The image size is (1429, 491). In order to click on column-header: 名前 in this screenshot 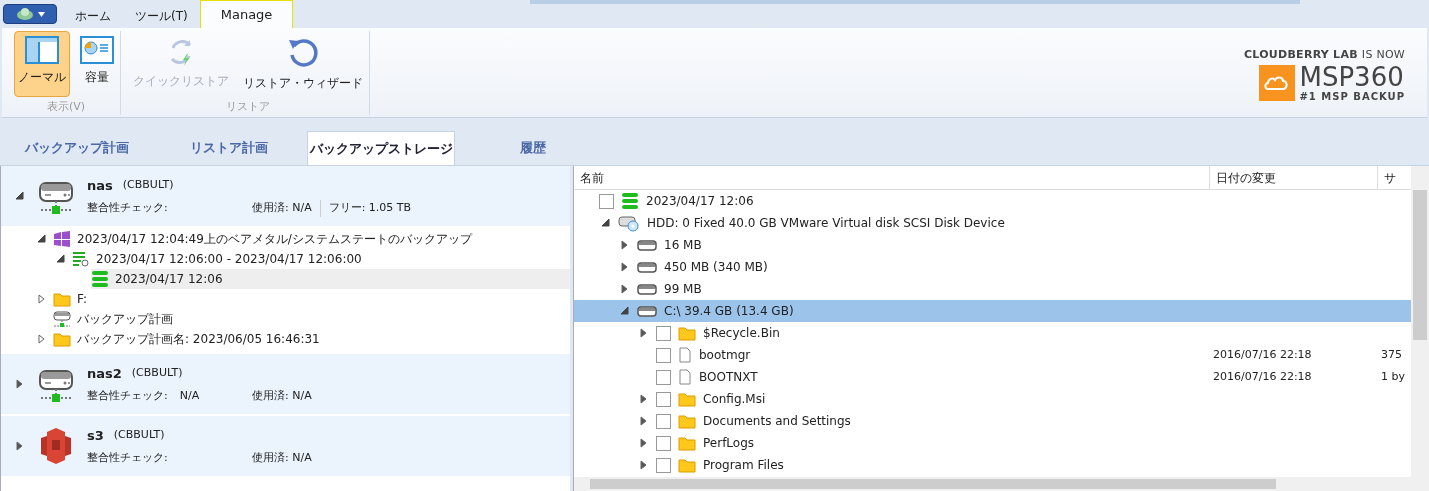, I will do `click(891, 177)`.